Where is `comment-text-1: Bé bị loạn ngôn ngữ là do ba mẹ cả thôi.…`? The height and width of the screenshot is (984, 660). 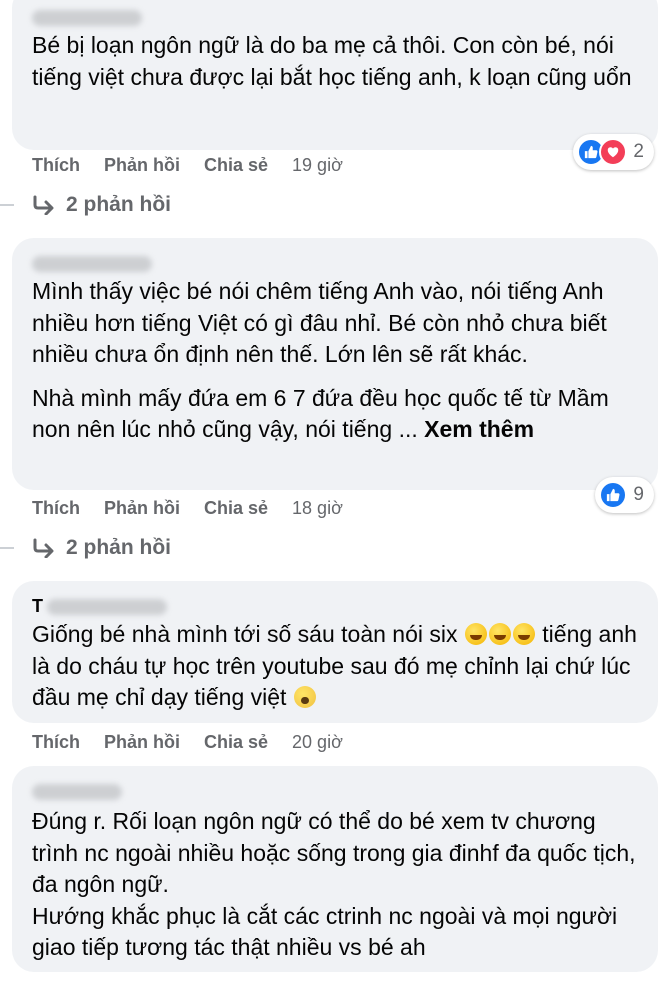 comment-text-1: Bé bị loạn ngôn ngữ là do ba mẹ cả thôi.… is located at coordinates (332, 61).